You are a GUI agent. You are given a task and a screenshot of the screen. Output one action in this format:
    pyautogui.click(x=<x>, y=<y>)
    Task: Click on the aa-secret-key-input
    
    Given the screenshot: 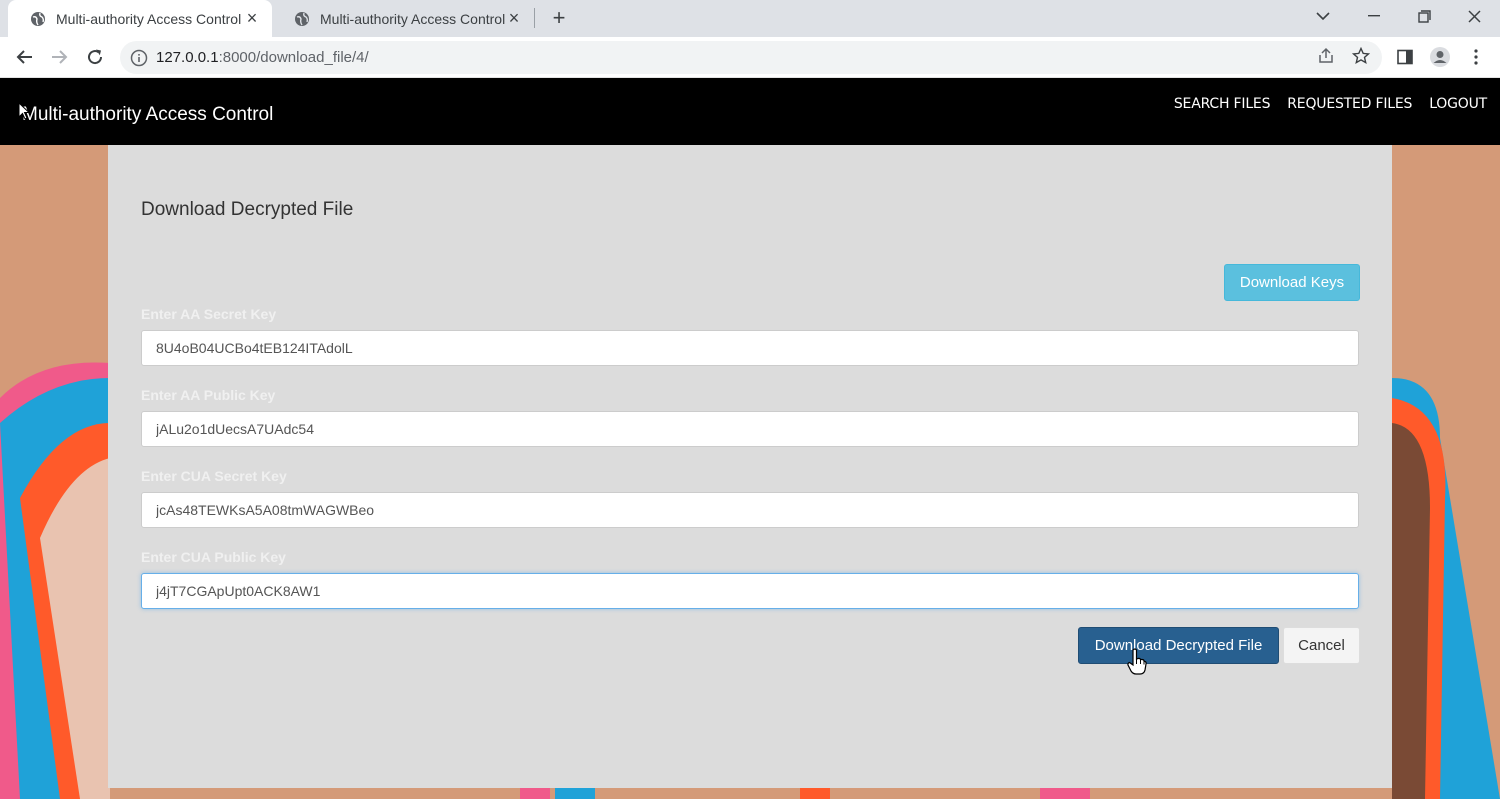 What is the action you would take?
    pyautogui.click(x=750, y=348)
    